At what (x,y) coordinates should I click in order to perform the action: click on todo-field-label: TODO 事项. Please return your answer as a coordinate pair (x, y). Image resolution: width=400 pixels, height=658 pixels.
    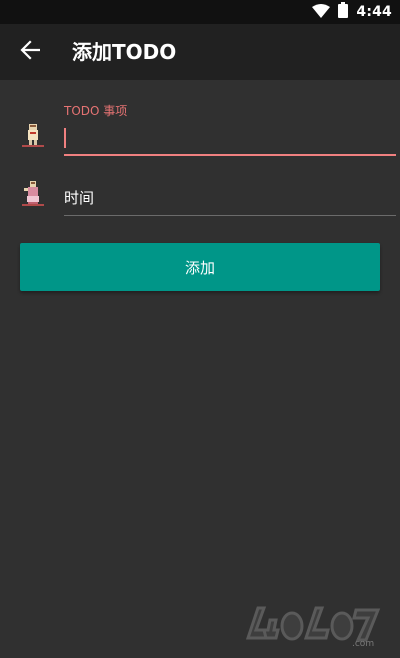
    Looking at the image, I should click on (96, 111).